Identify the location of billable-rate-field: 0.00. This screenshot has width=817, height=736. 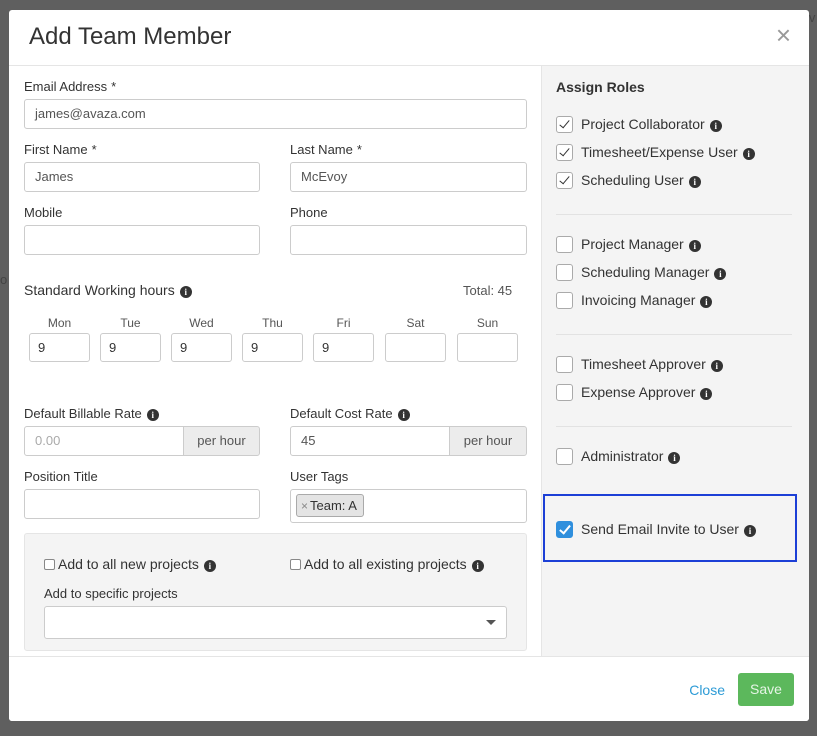
(104, 441).